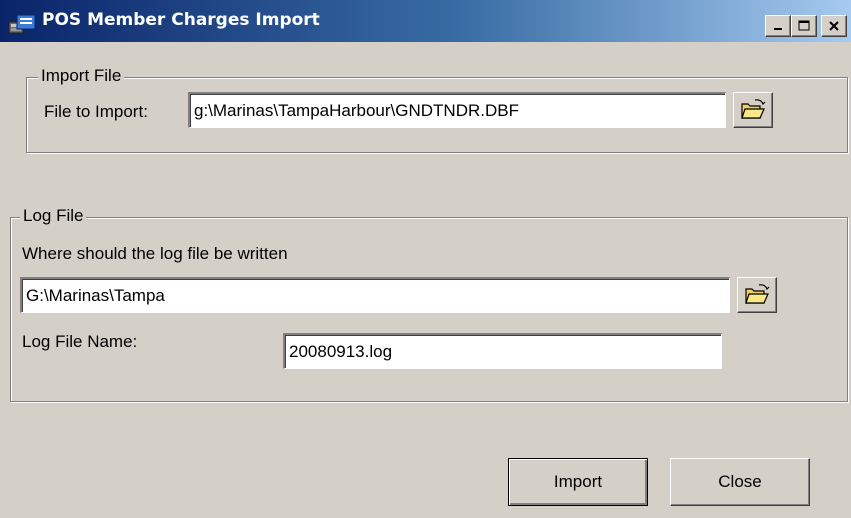 The height and width of the screenshot is (518, 851). I want to click on log-location-input, so click(375, 295).